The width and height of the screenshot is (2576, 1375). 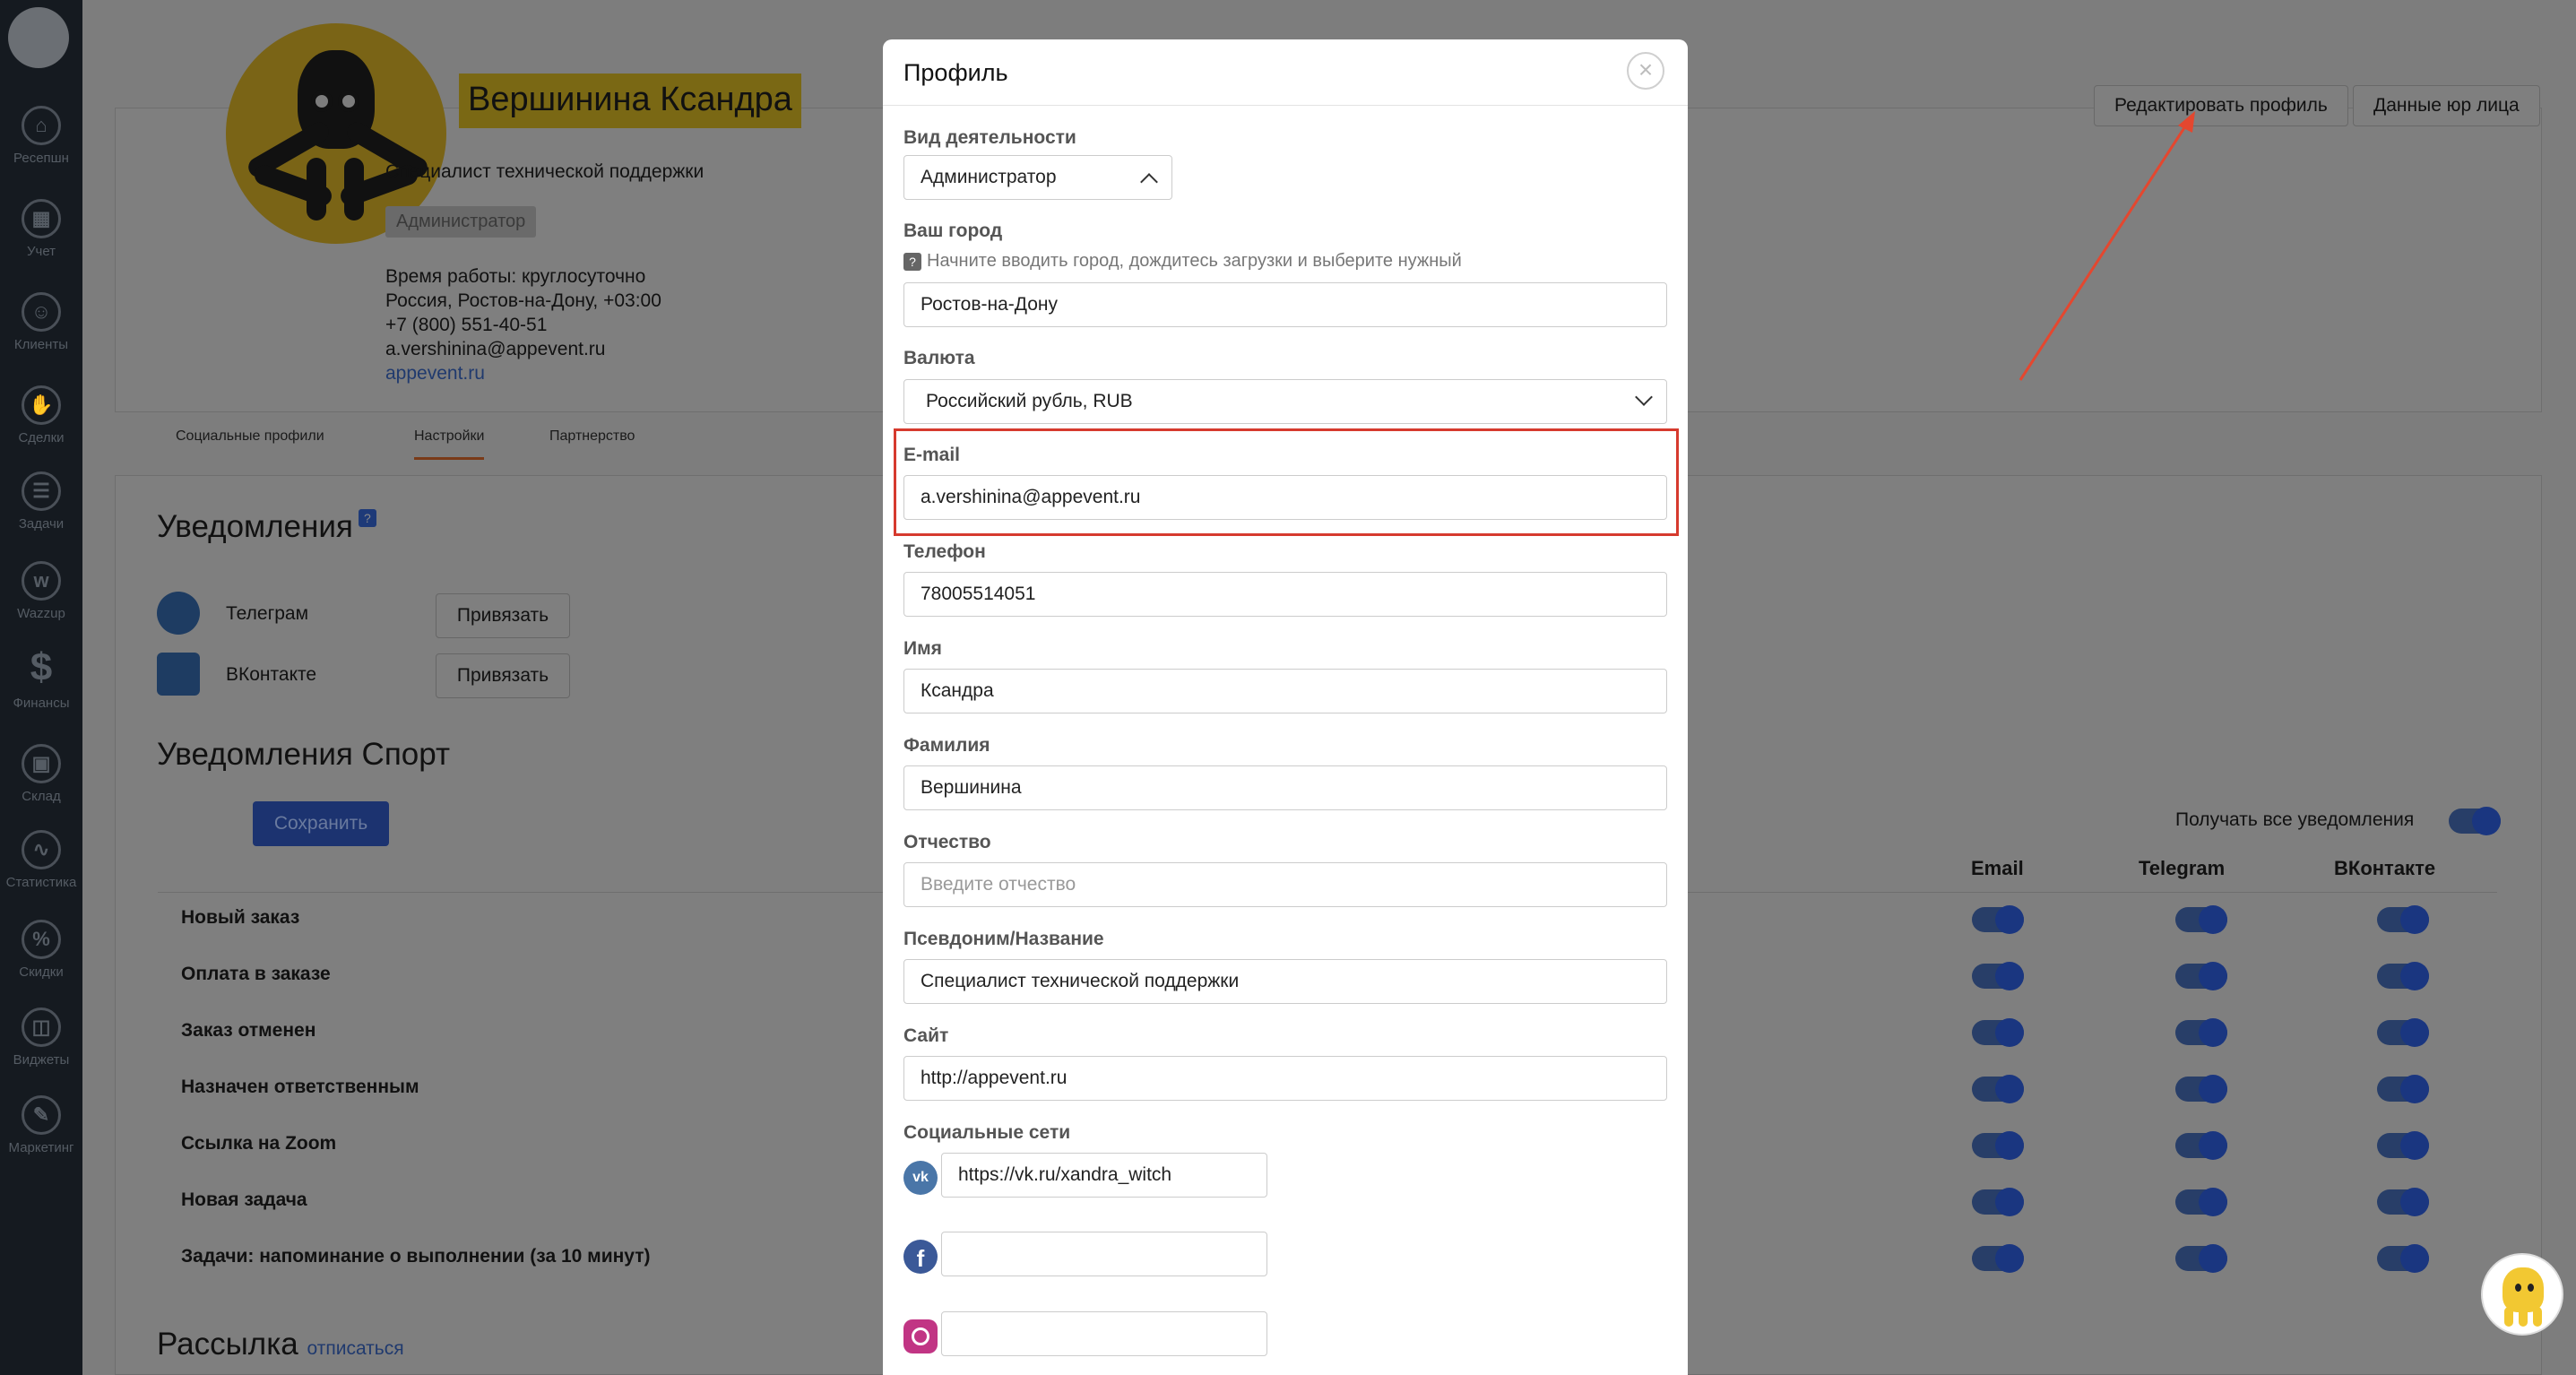 I want to click on currency-field: Валюта Российский рубль, RUB, so click(x=1285, y=386).